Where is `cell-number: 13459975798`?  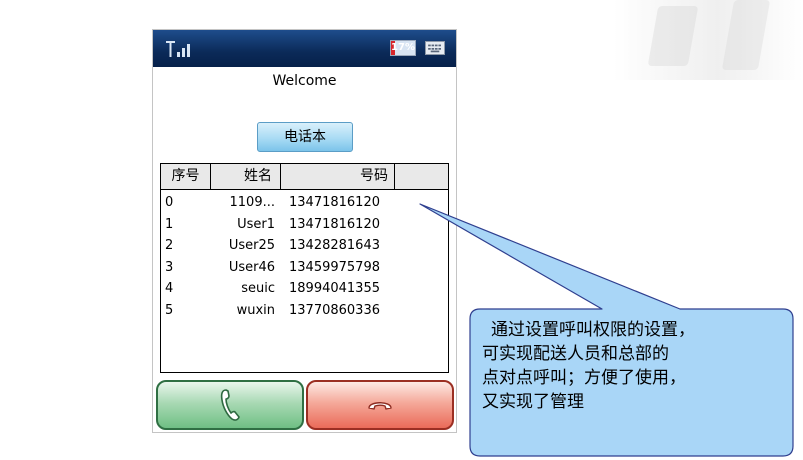
cell-number: 13459975798 is located at coordinates (334, 267).